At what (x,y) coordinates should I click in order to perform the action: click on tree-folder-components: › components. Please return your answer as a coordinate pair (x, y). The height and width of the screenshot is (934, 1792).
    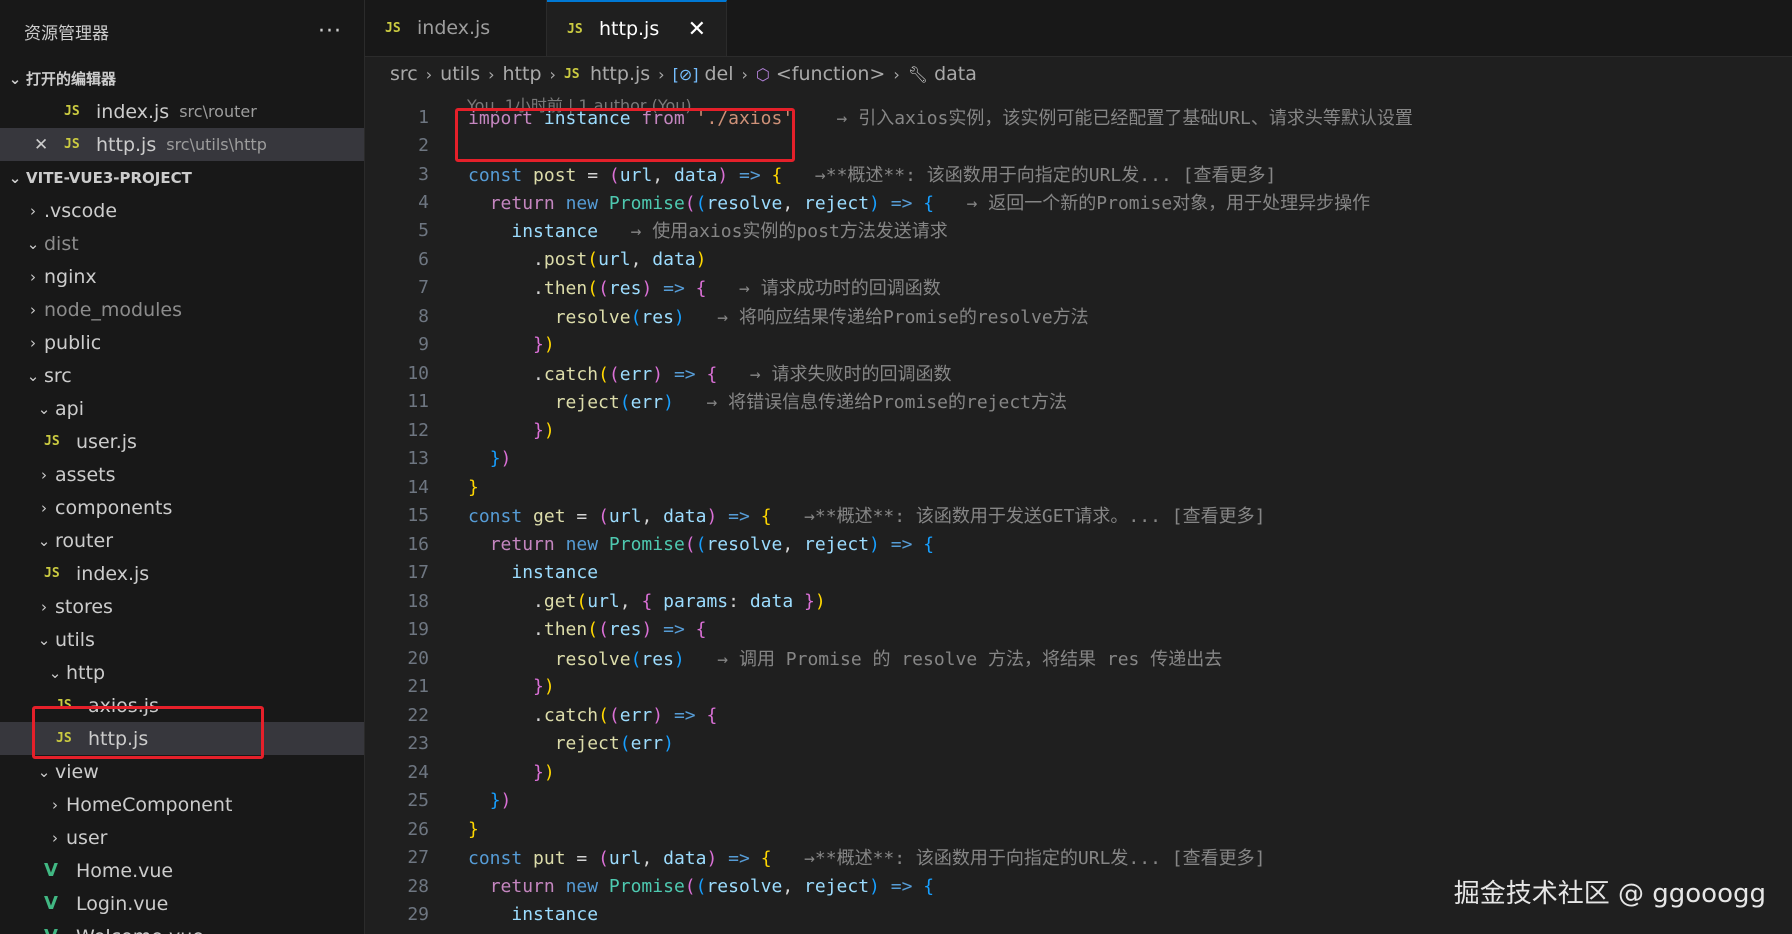
    Looking at the image, I should click on (182, 507).